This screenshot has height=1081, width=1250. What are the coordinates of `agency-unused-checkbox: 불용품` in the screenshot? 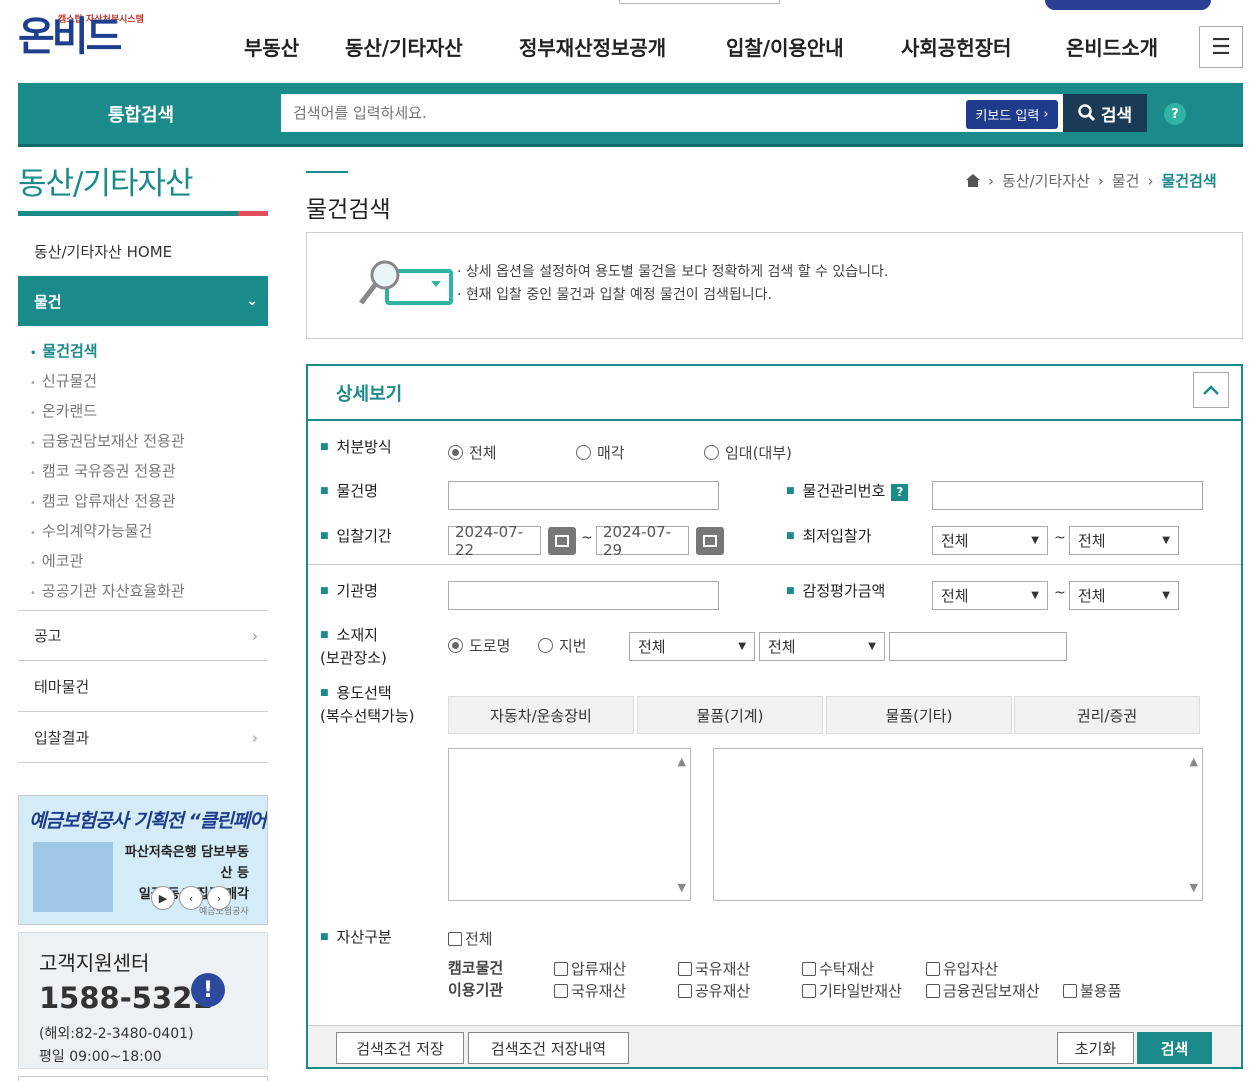 It's located at (1092, 990).